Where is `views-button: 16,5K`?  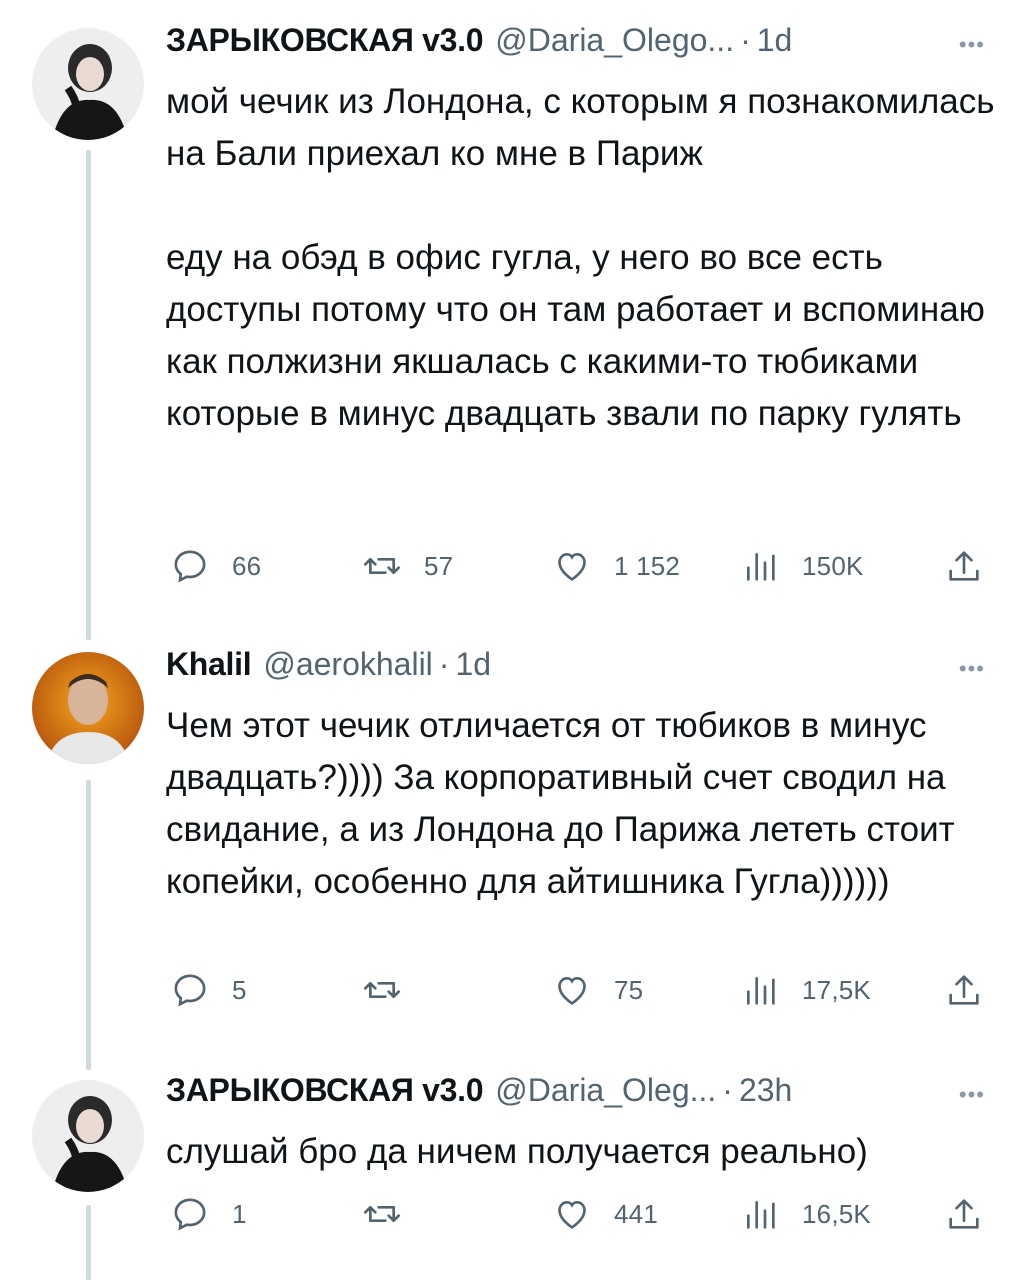 views-button: 16,5K is located at coordinates (805, 1214).